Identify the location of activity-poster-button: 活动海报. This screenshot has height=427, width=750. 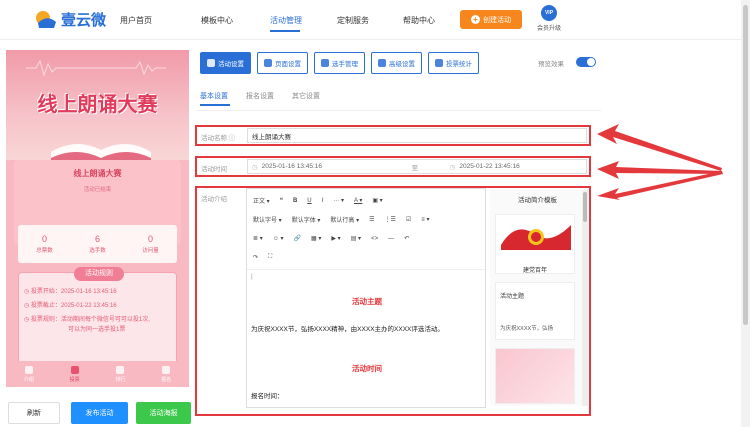
(163, 413).